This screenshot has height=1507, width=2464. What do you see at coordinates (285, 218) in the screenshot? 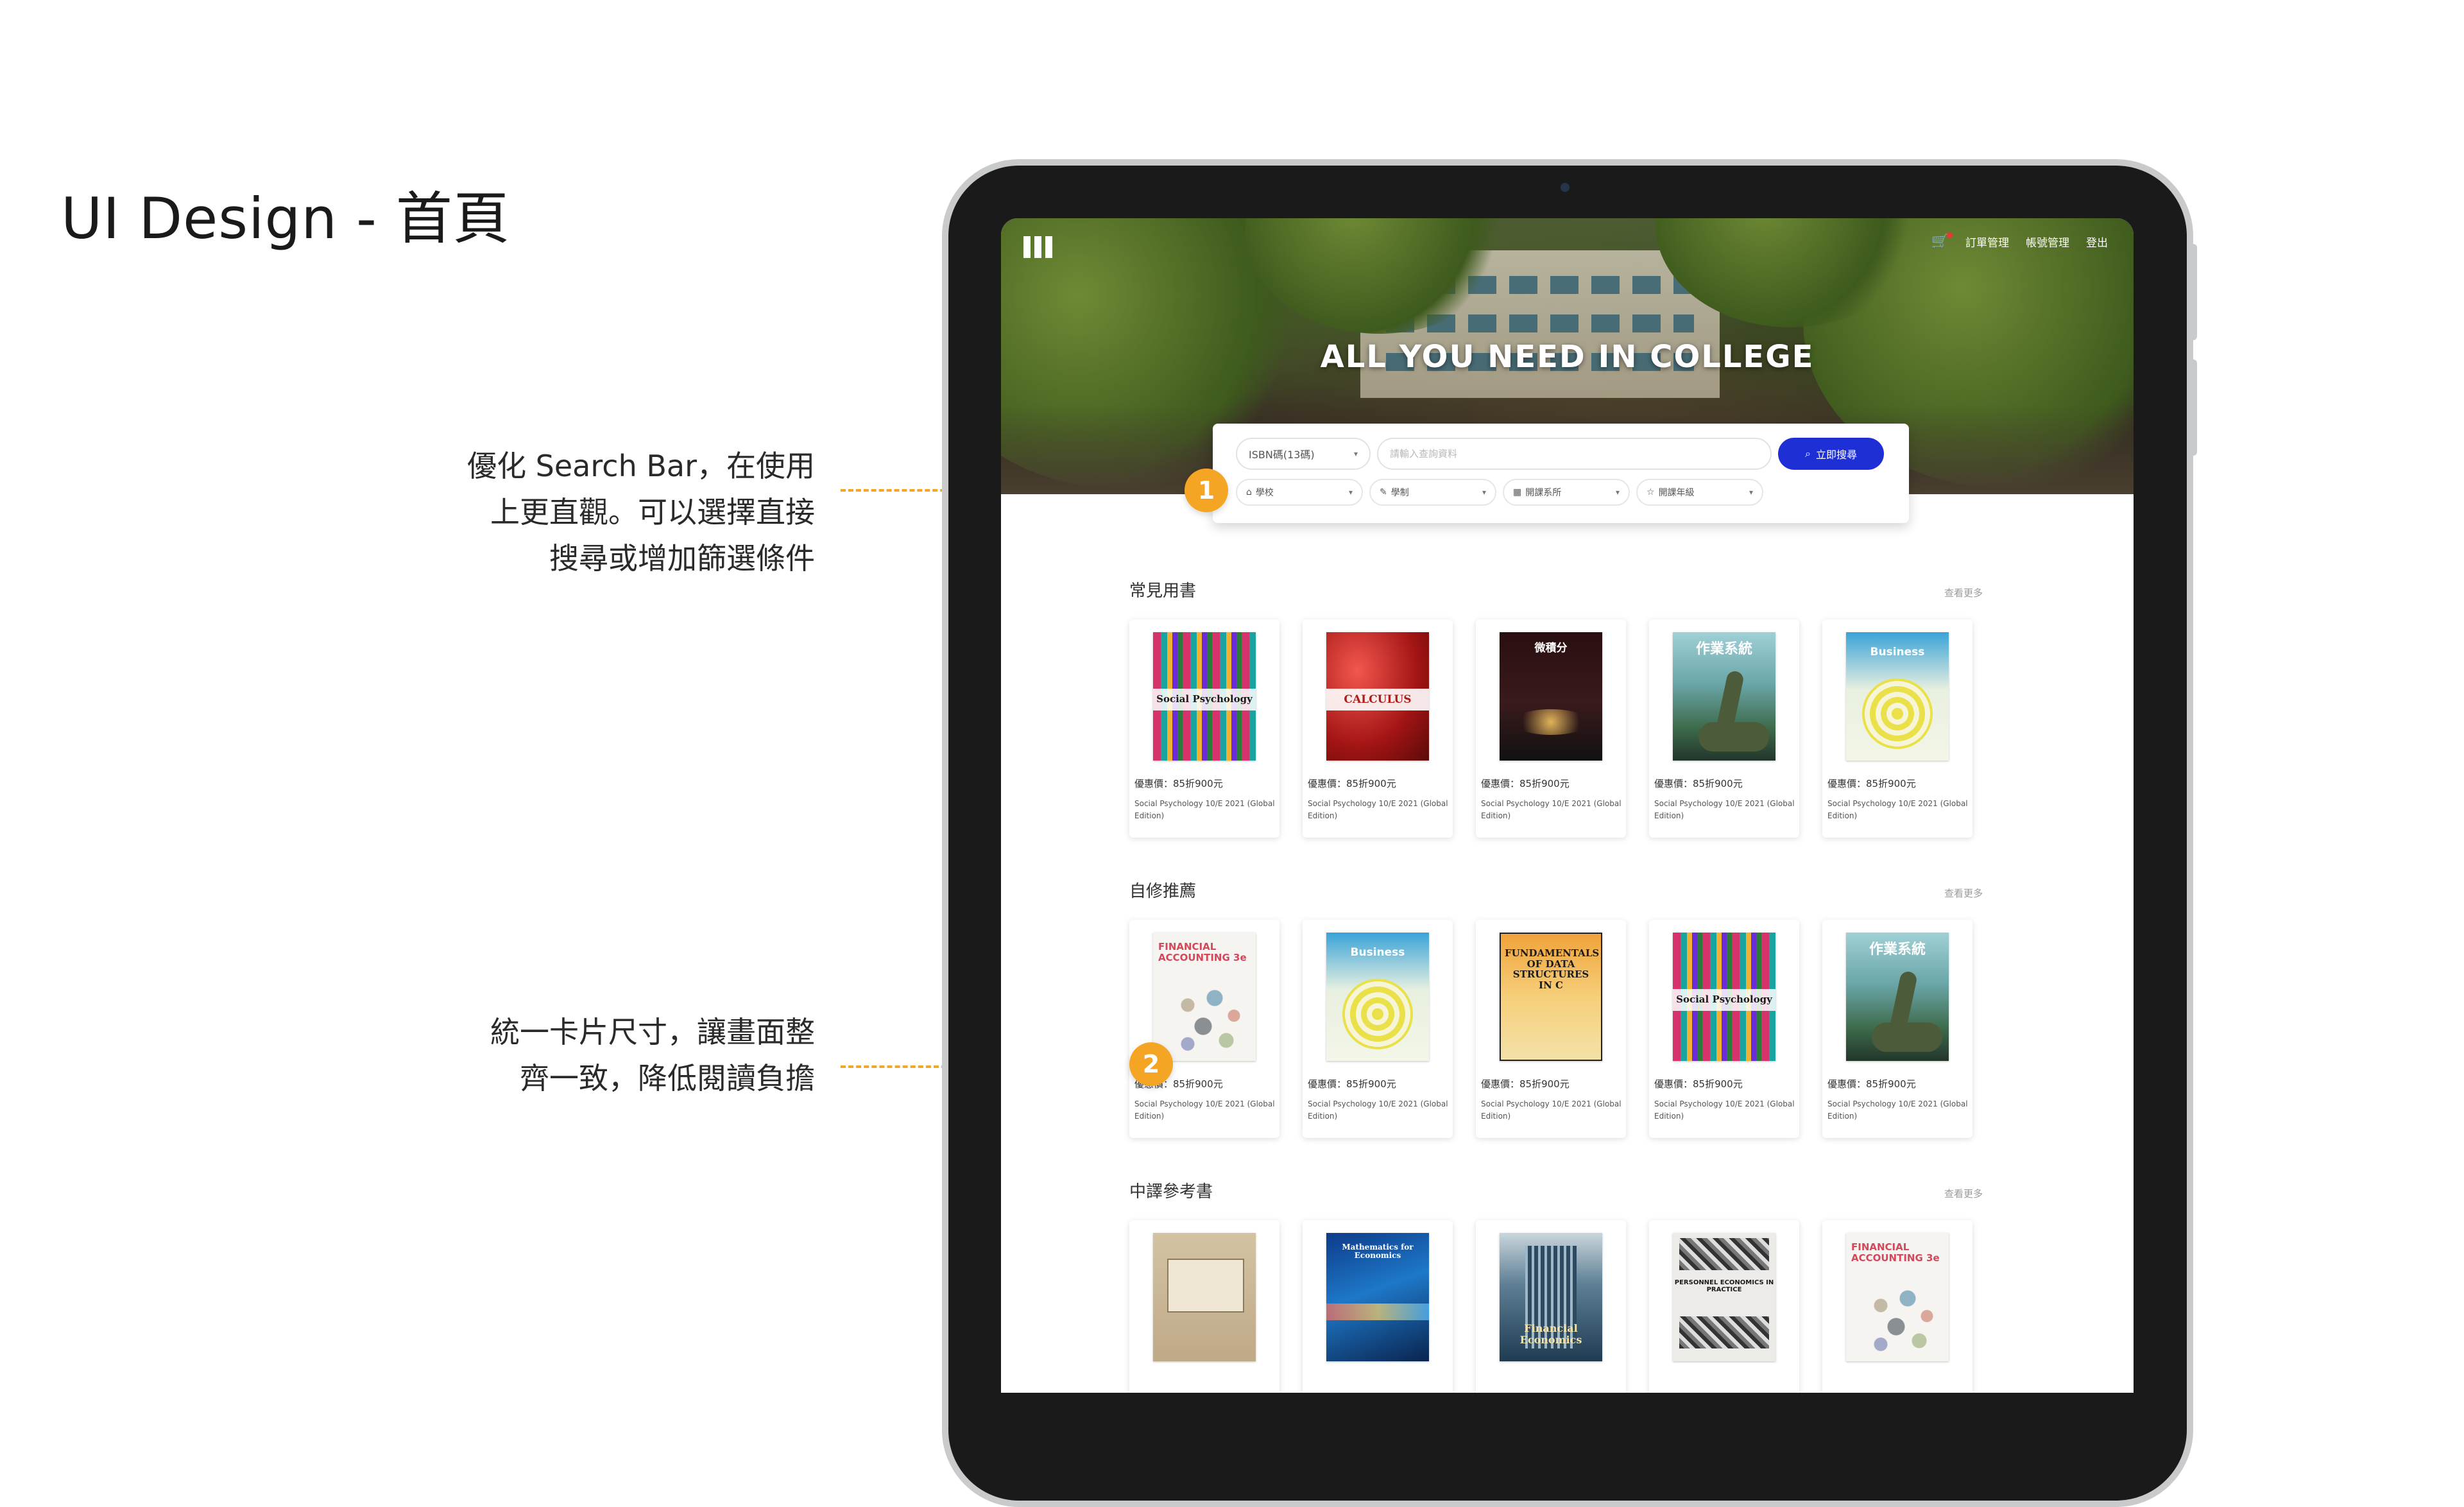
I see `slide-title: UI Design - 首頁` at bounding box center [285, 218].